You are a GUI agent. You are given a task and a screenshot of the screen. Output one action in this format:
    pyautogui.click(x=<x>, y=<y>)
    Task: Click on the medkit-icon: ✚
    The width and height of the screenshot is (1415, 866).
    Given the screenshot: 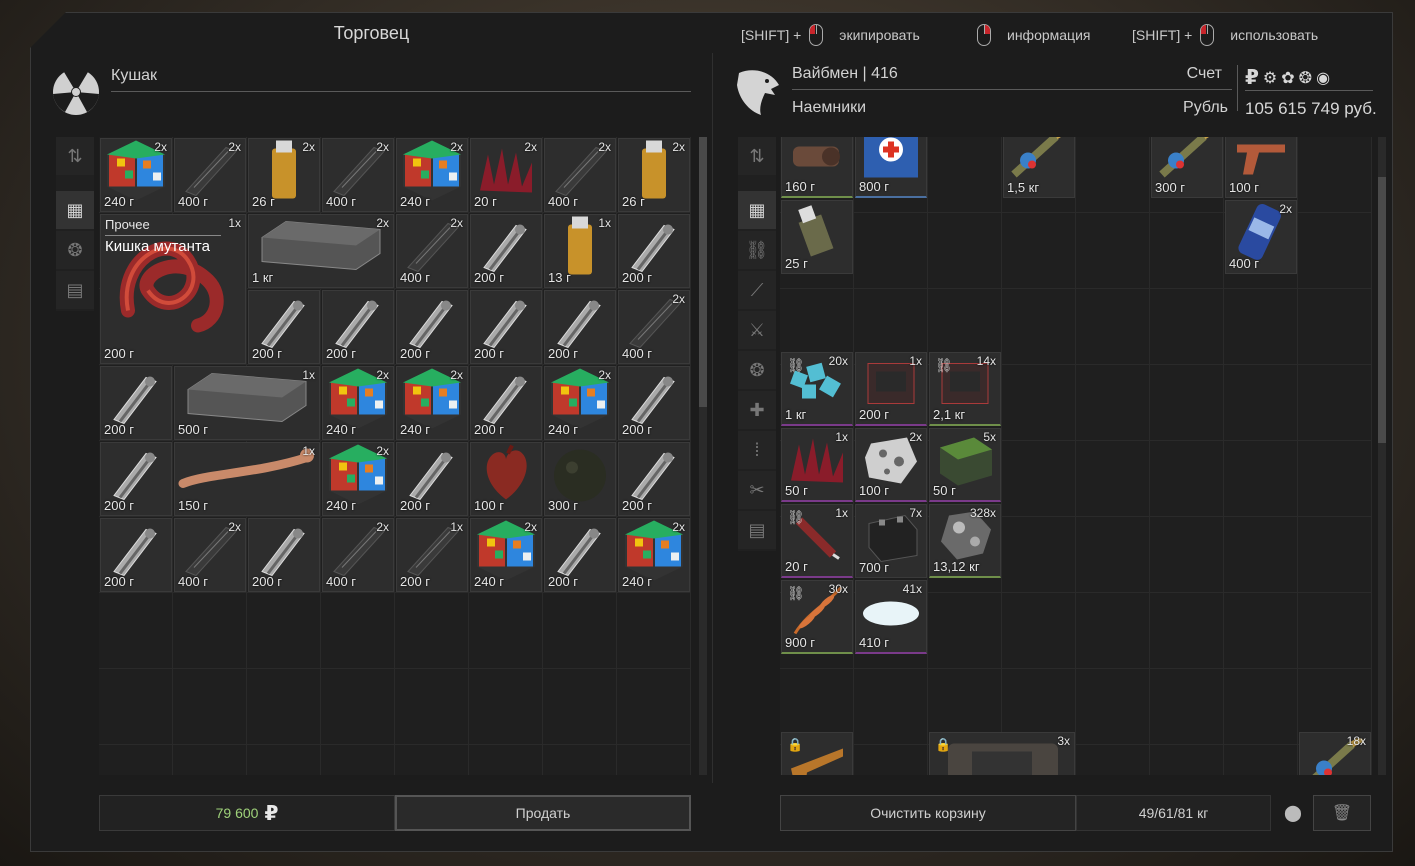 What is the action you would take?
    pyautogui.click(x=757, y=410)
    